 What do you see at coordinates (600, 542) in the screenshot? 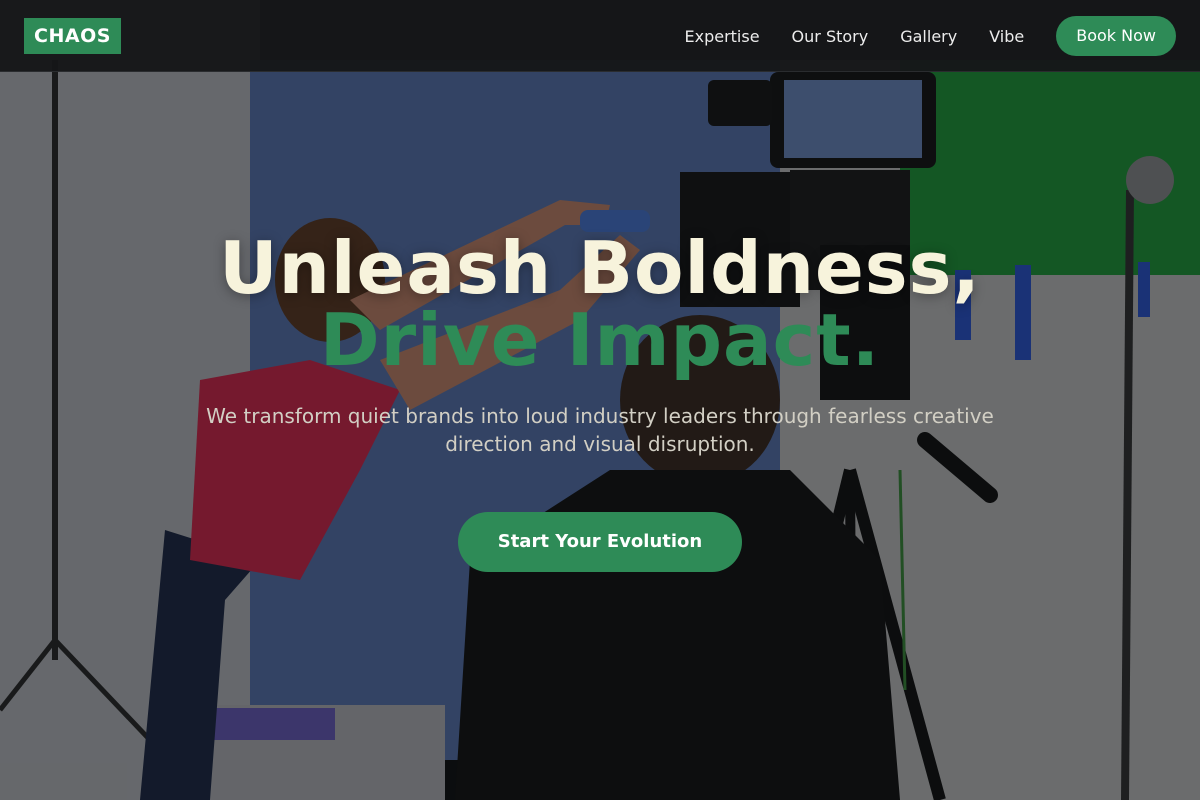
I see `start-evolution-button: Start Your Evolution` at bounding box center [600, 542].